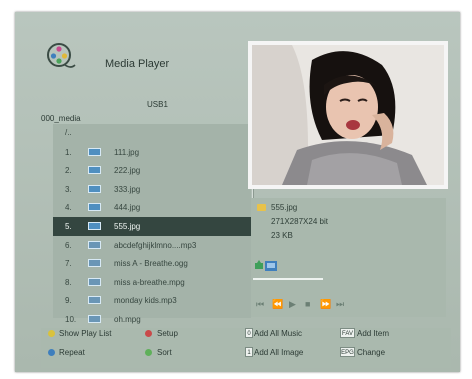 The image size is (472, 379). Describe the element at coordinates (347, 333) in the screenshot. I see `key-fav-badge: FAV` at that location.